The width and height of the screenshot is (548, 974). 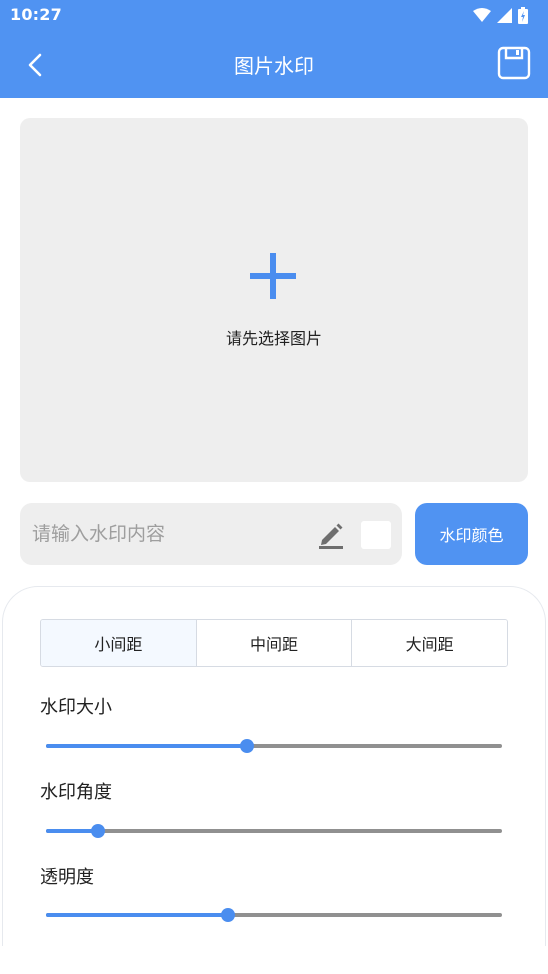 I want to click on spacing-option-medium: 中间距, so click(x=274, y=643).